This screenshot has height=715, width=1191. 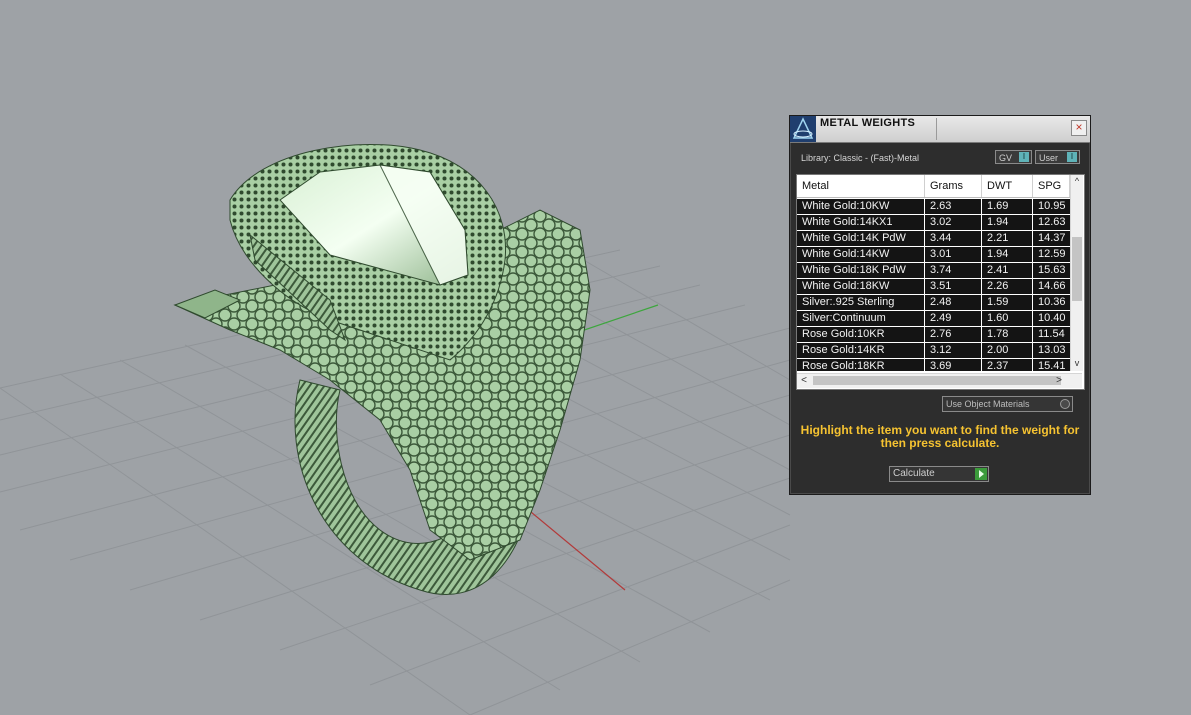 What do you see at coordinates (1007, 365) in the screenshot?
I see `dwt-cell: 2.37` at bounding box center [1007, 365].